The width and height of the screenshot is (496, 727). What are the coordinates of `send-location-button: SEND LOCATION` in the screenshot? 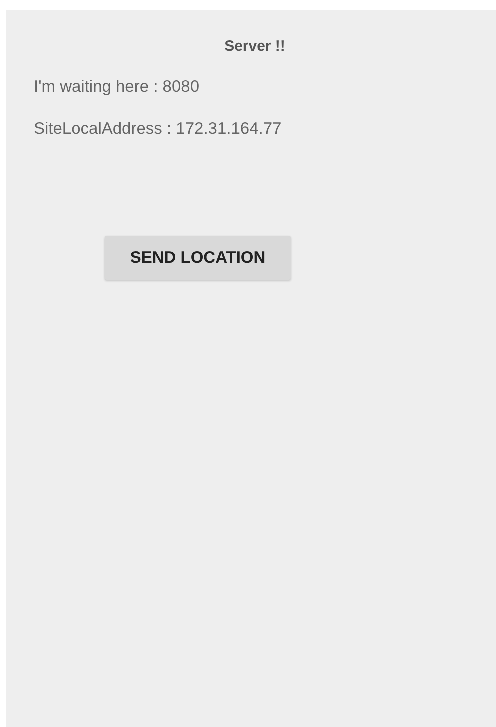 It's located at (198, 258).